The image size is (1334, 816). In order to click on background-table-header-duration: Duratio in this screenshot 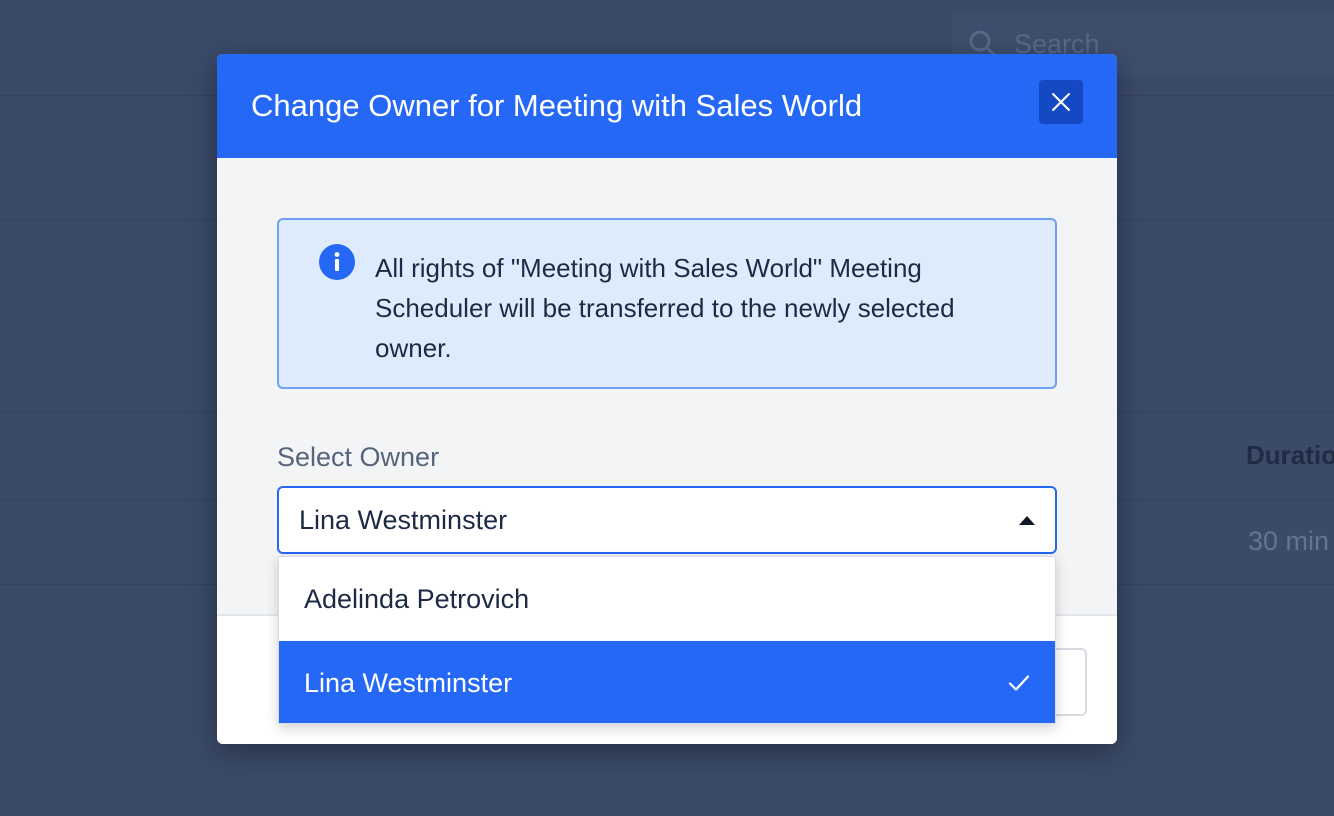, I will do `click(1290, 455)`.